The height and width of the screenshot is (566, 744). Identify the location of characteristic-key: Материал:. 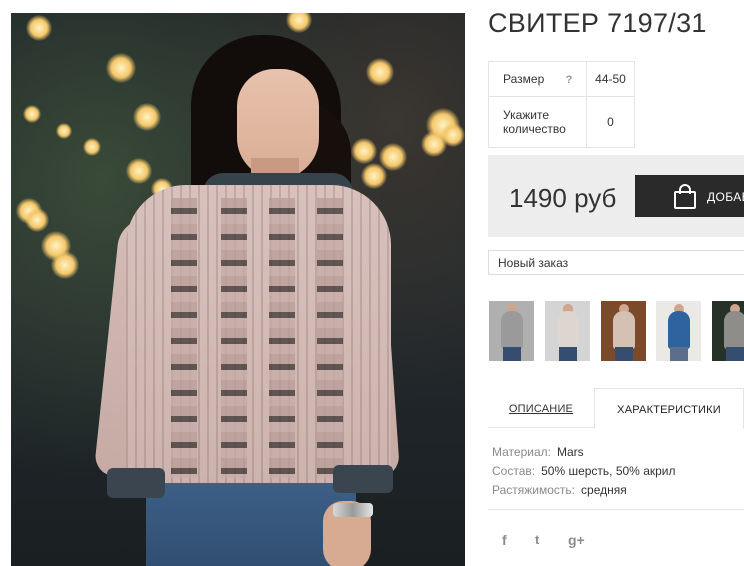
(521, 452).